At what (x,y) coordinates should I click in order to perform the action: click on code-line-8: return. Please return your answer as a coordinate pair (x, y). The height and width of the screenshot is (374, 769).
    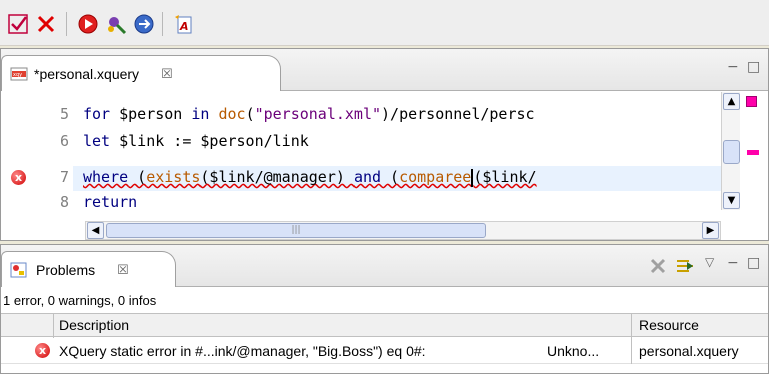
    Looking at the image, I should click on (110, 202).